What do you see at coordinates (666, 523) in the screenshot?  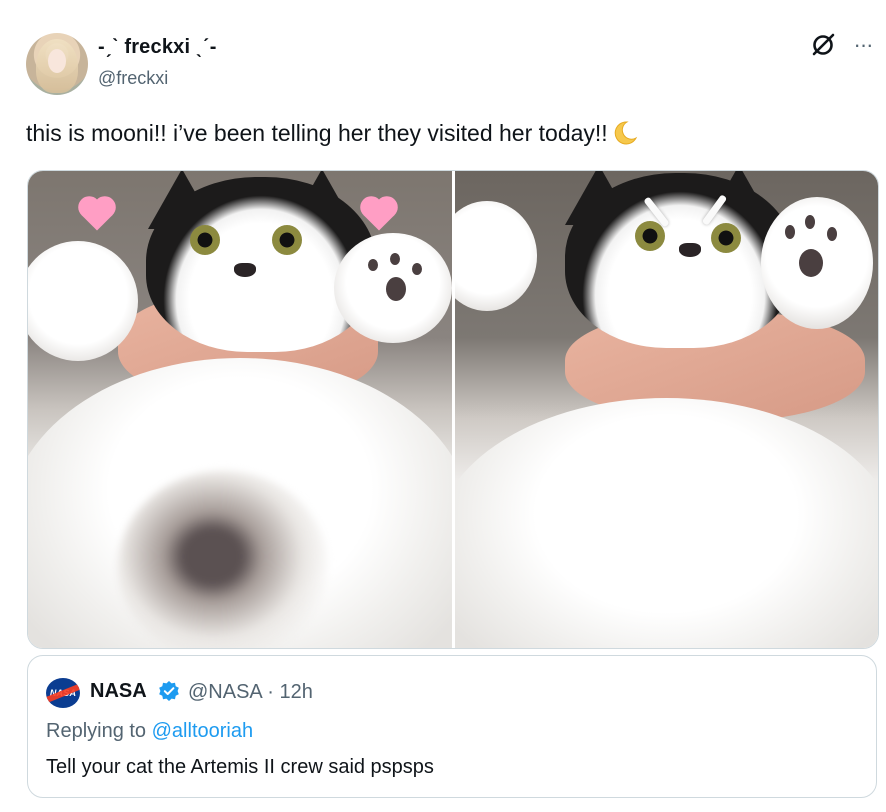 I see `cat-fluff` at bounding box center [666, 523].